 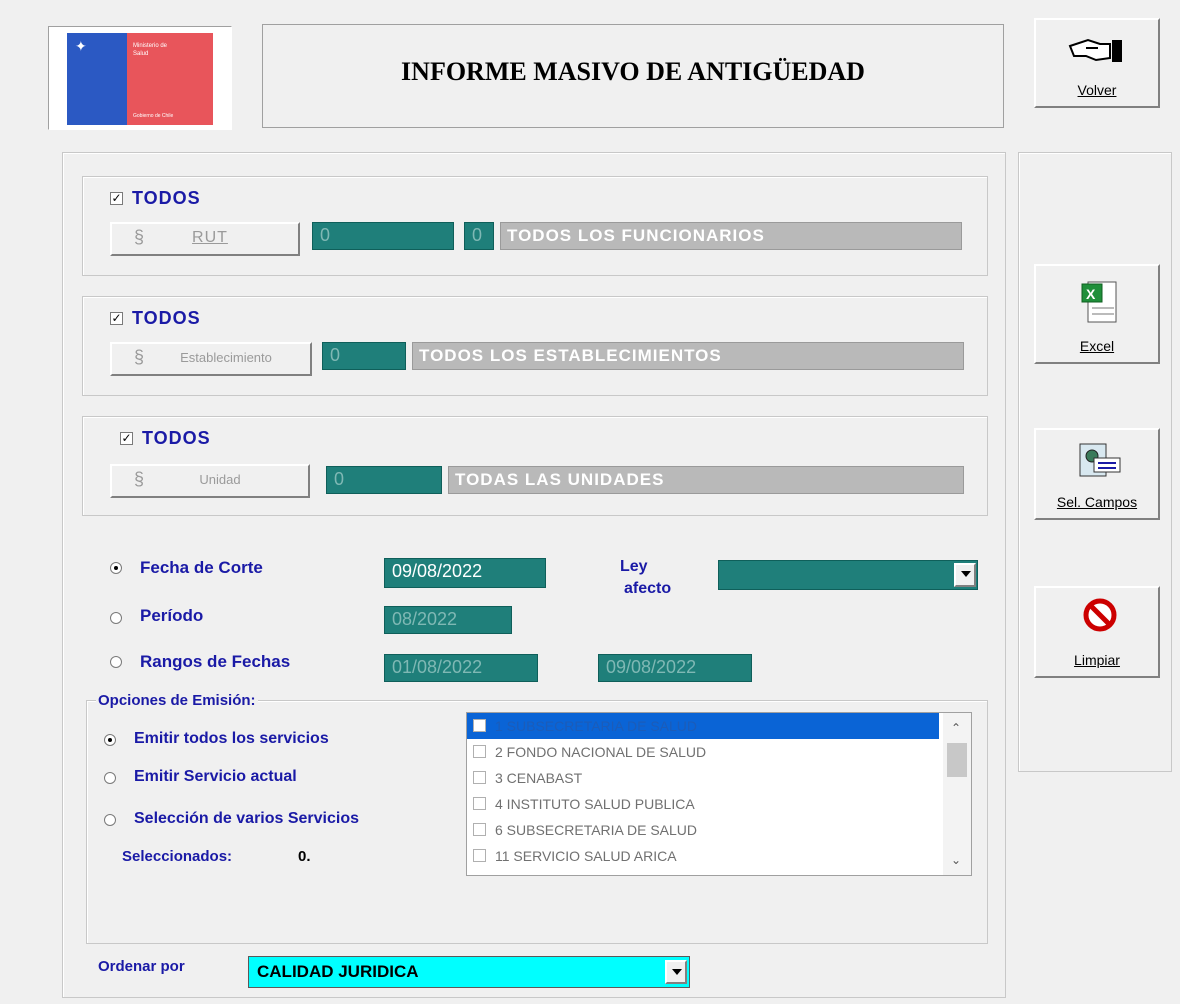 What do you see at coordinates (304, 856) in the screenshot?
I see `seleccionados-value: 0.` at bounding box center [304, 856].